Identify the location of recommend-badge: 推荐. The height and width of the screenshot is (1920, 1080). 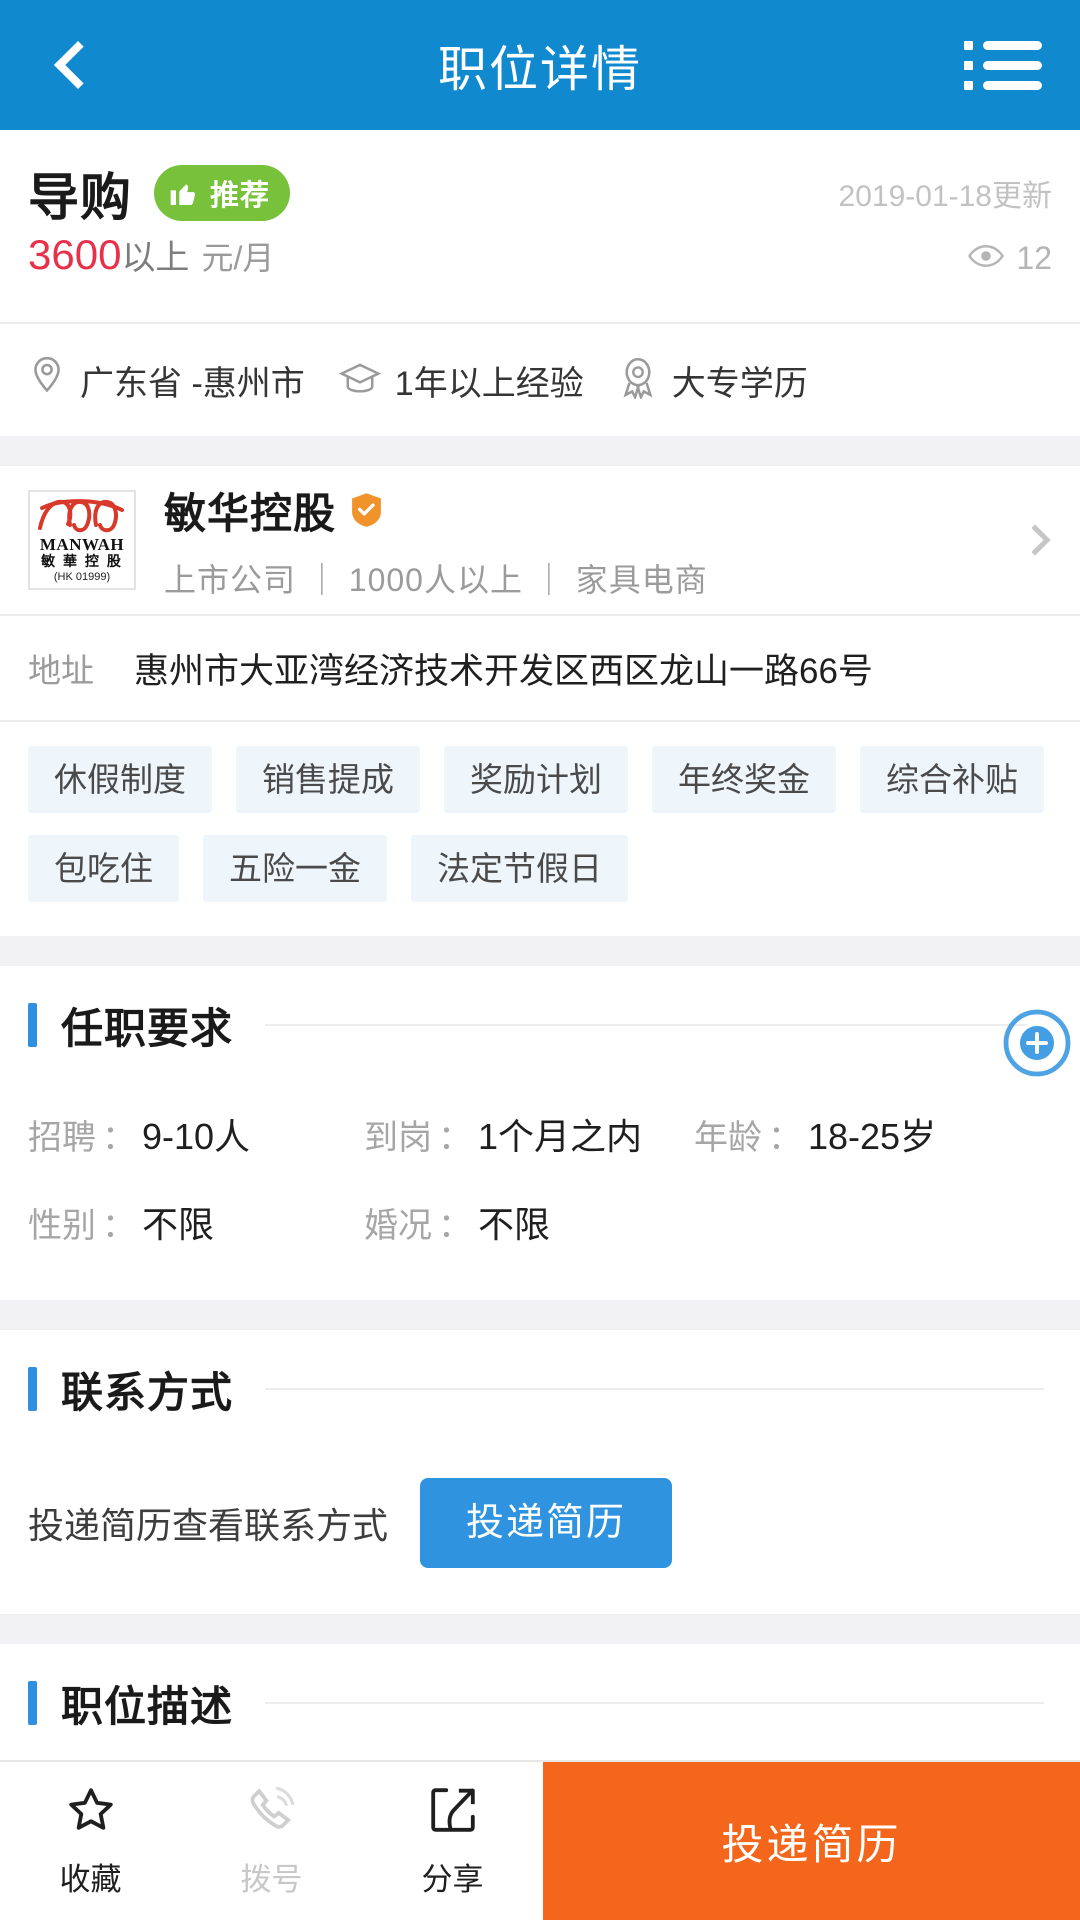
(222, 193).